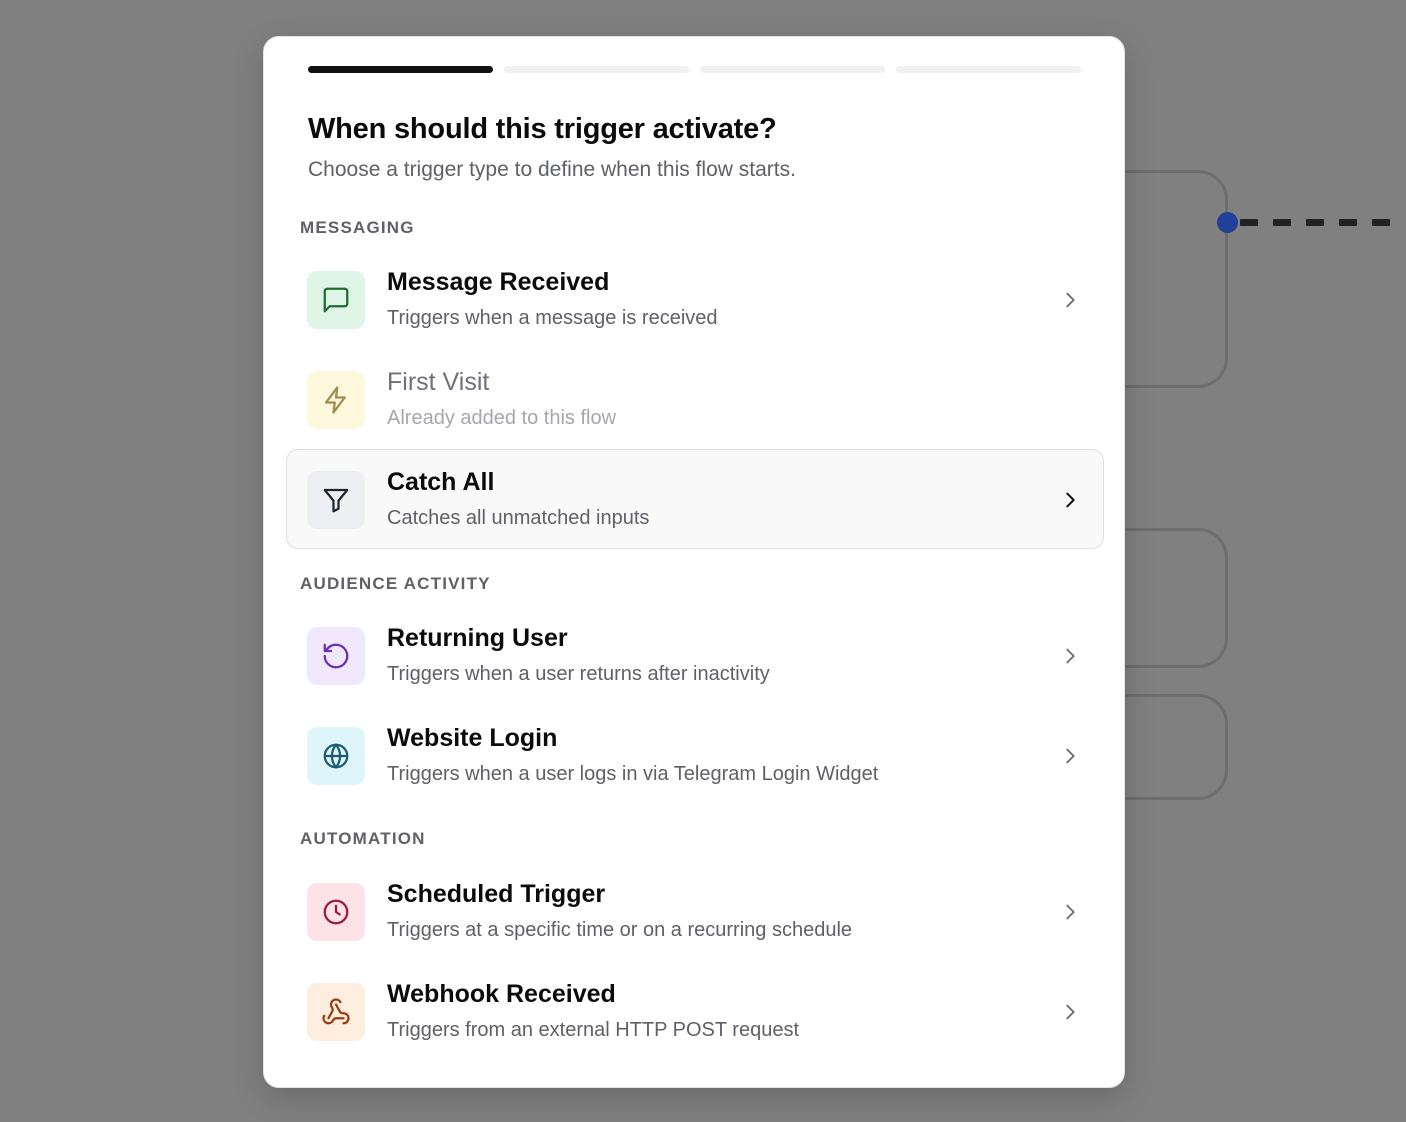 This screenshot has width=1406, height=1122. I want to click on webhook-icon, so click(336, 1012).